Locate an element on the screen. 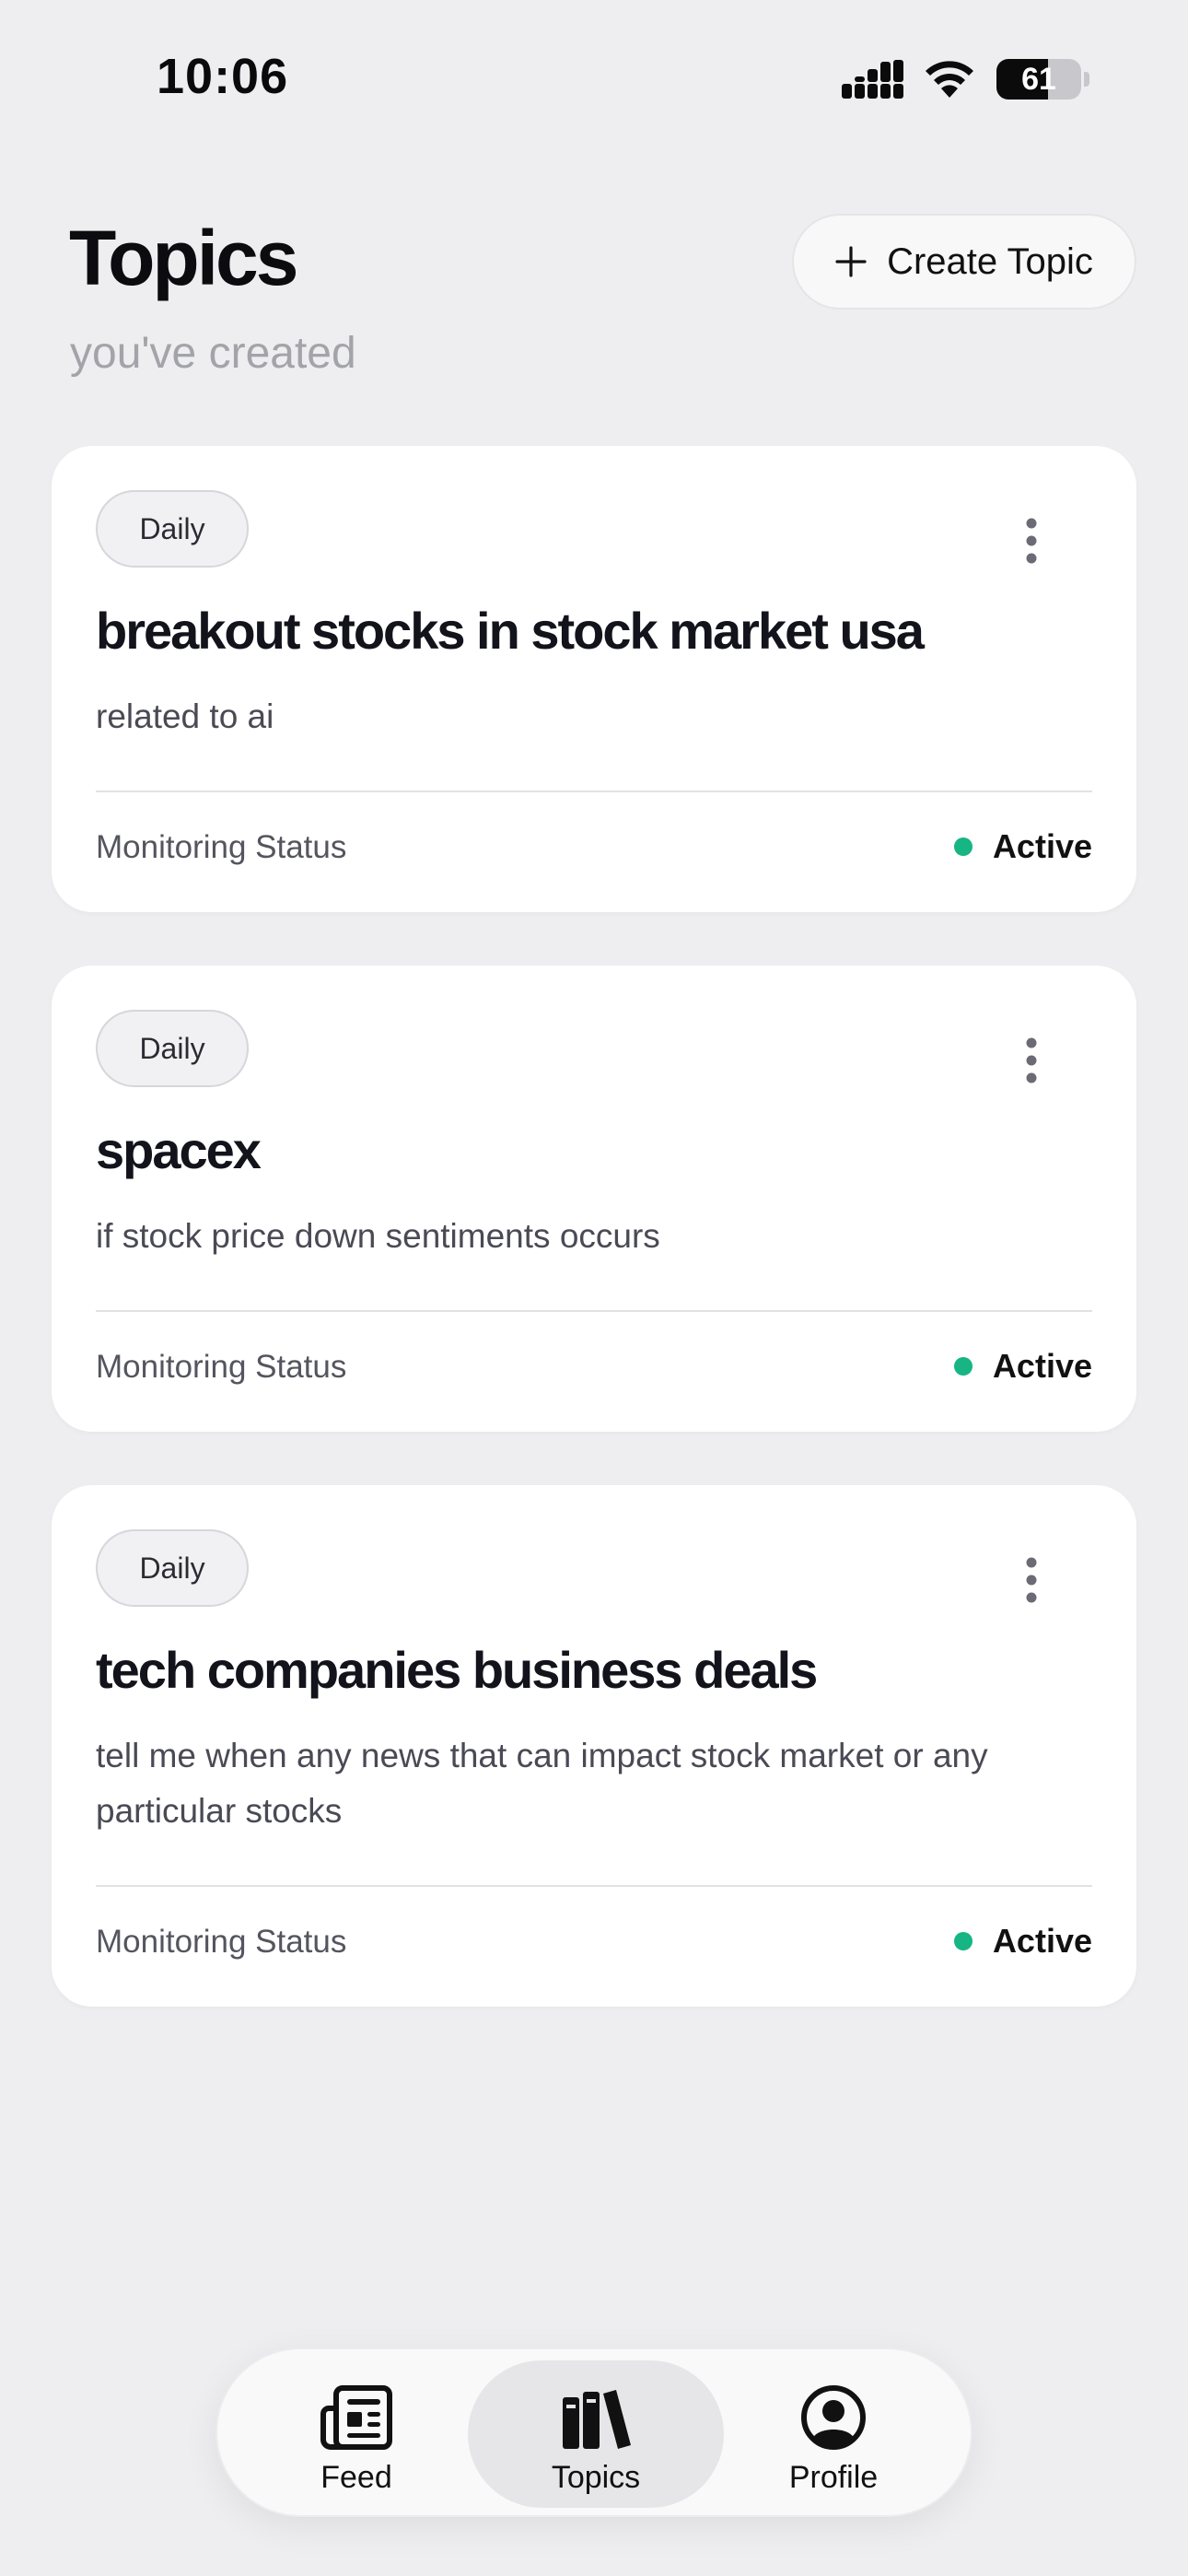 Image resolution: width=1188 pixels, height=2576 pixels. status-bar: 10:06 61 is located at coordinates (594, 78).